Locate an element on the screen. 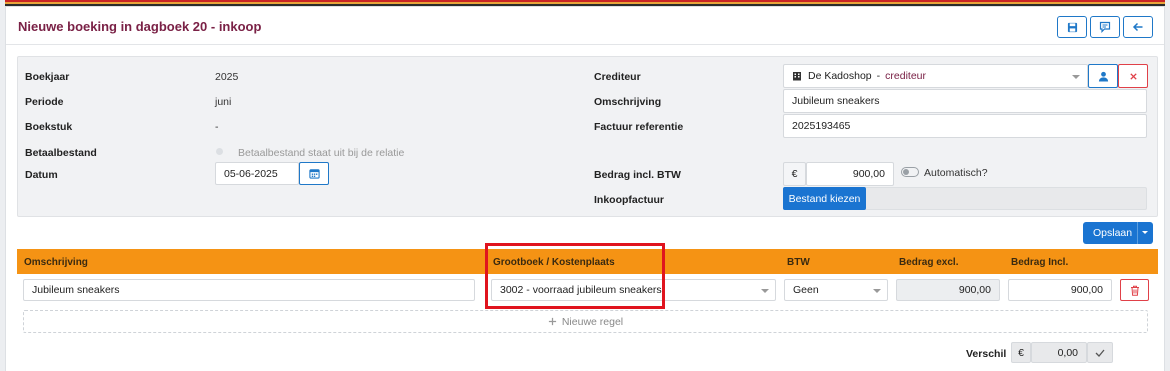  card-header: Nieuwe boeking in dagboek 20 - inkoop is located at coordinates (585, 26).